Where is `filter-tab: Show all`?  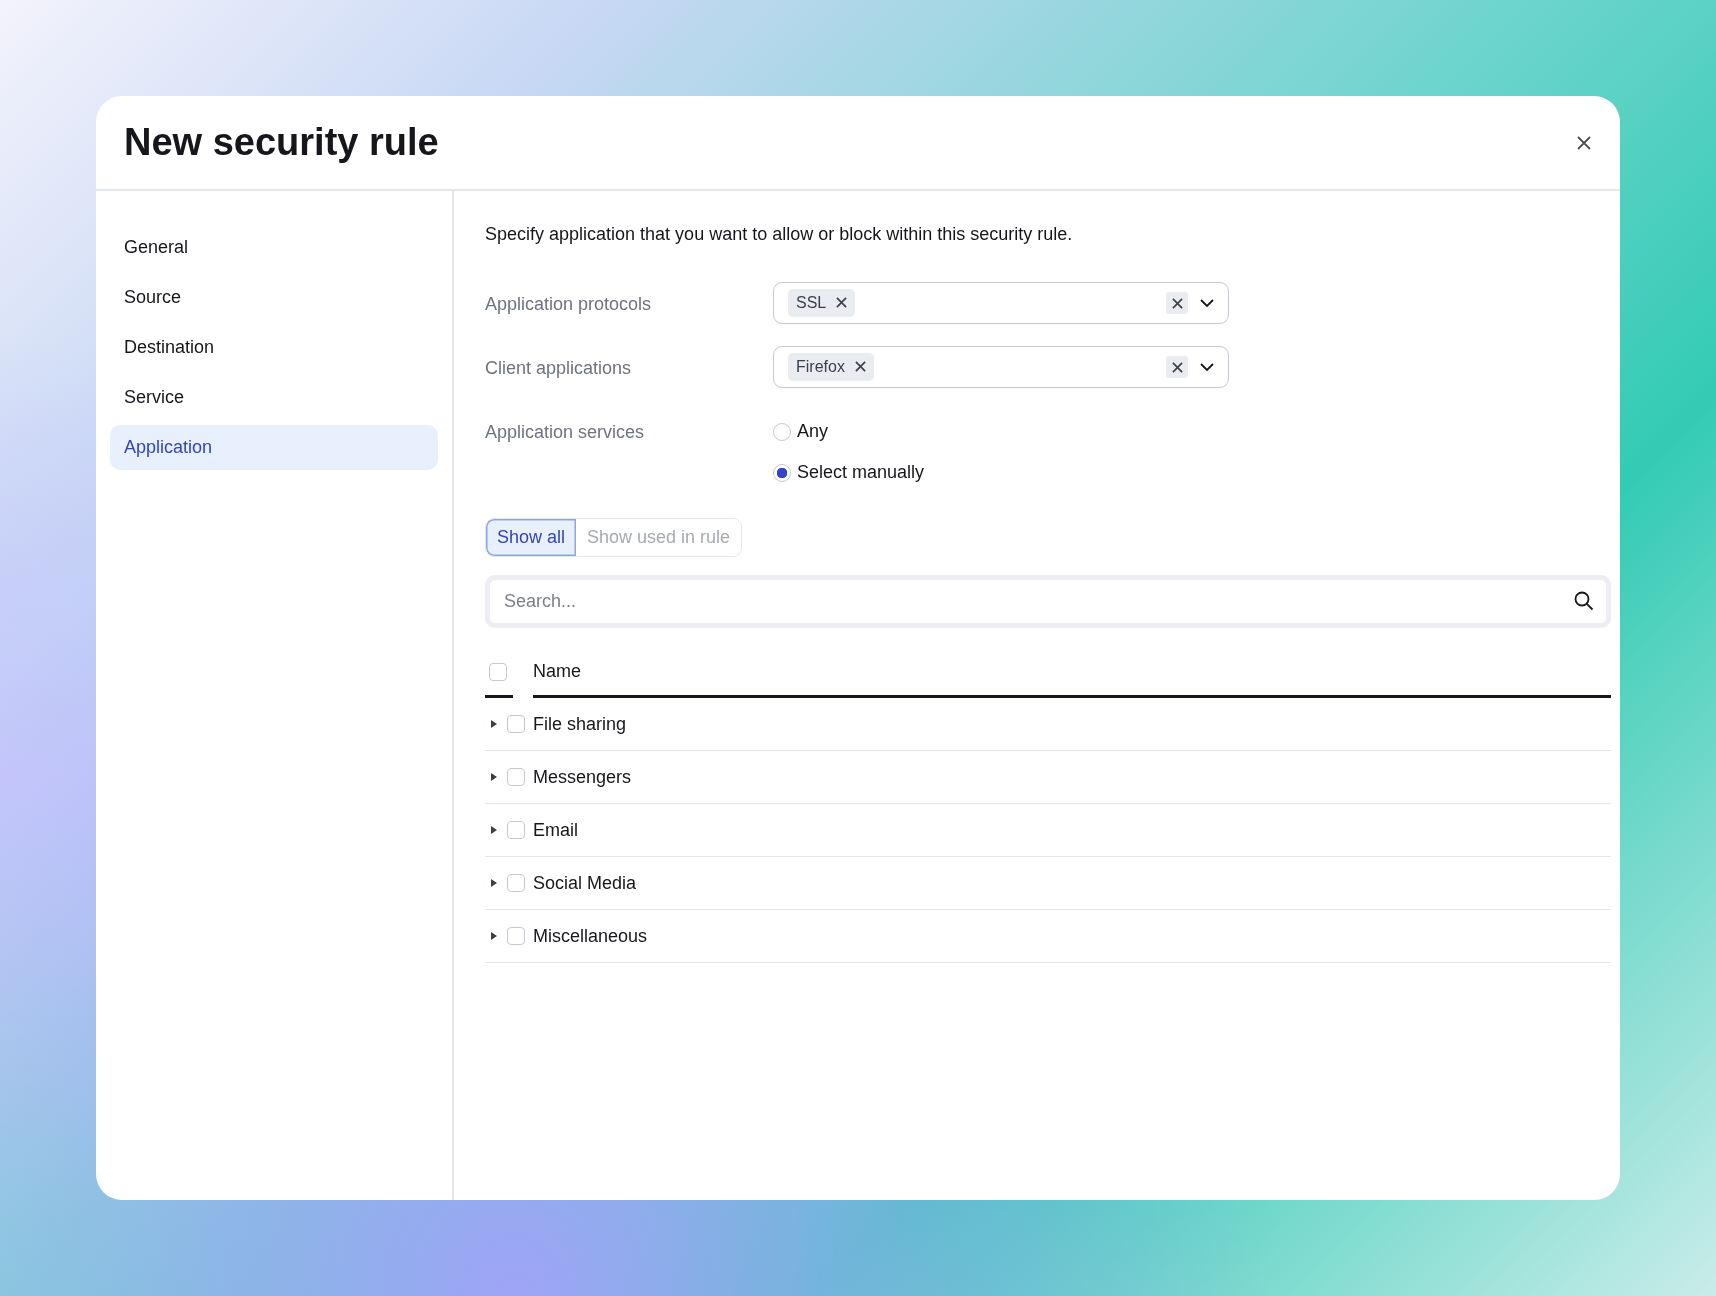 filter-tab: Show all is located at coordinates (531, 537).